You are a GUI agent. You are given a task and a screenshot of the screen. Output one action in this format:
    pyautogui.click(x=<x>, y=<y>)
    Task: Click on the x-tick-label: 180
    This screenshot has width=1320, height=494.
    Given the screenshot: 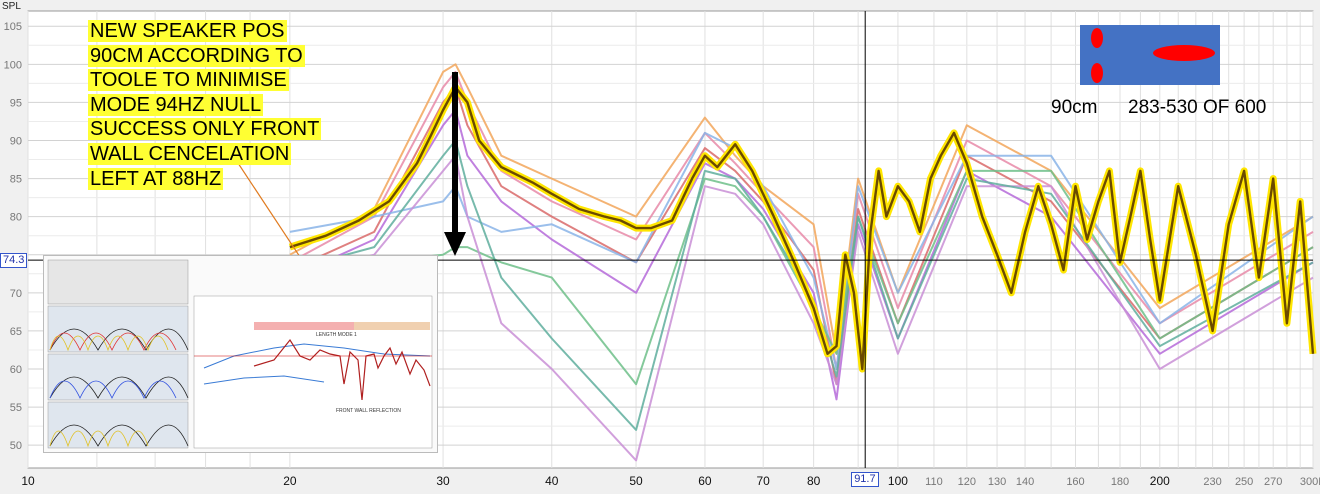 What is the action you would take?
    pyautogui.click(x=1120, y=482)
    